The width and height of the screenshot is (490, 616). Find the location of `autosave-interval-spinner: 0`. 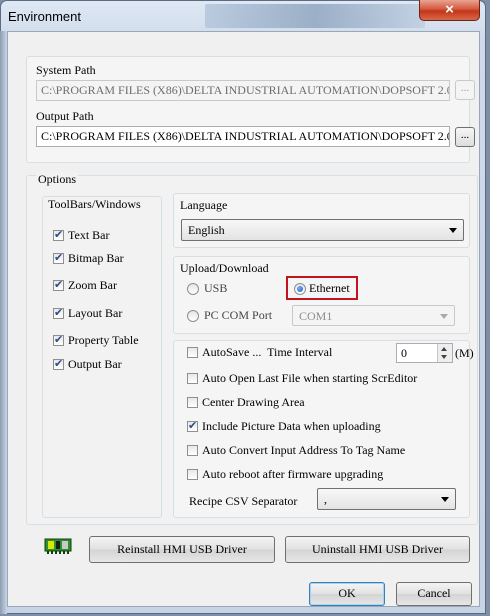

autosave-interval-spinner: 0 is located at coordinates (424, 353).